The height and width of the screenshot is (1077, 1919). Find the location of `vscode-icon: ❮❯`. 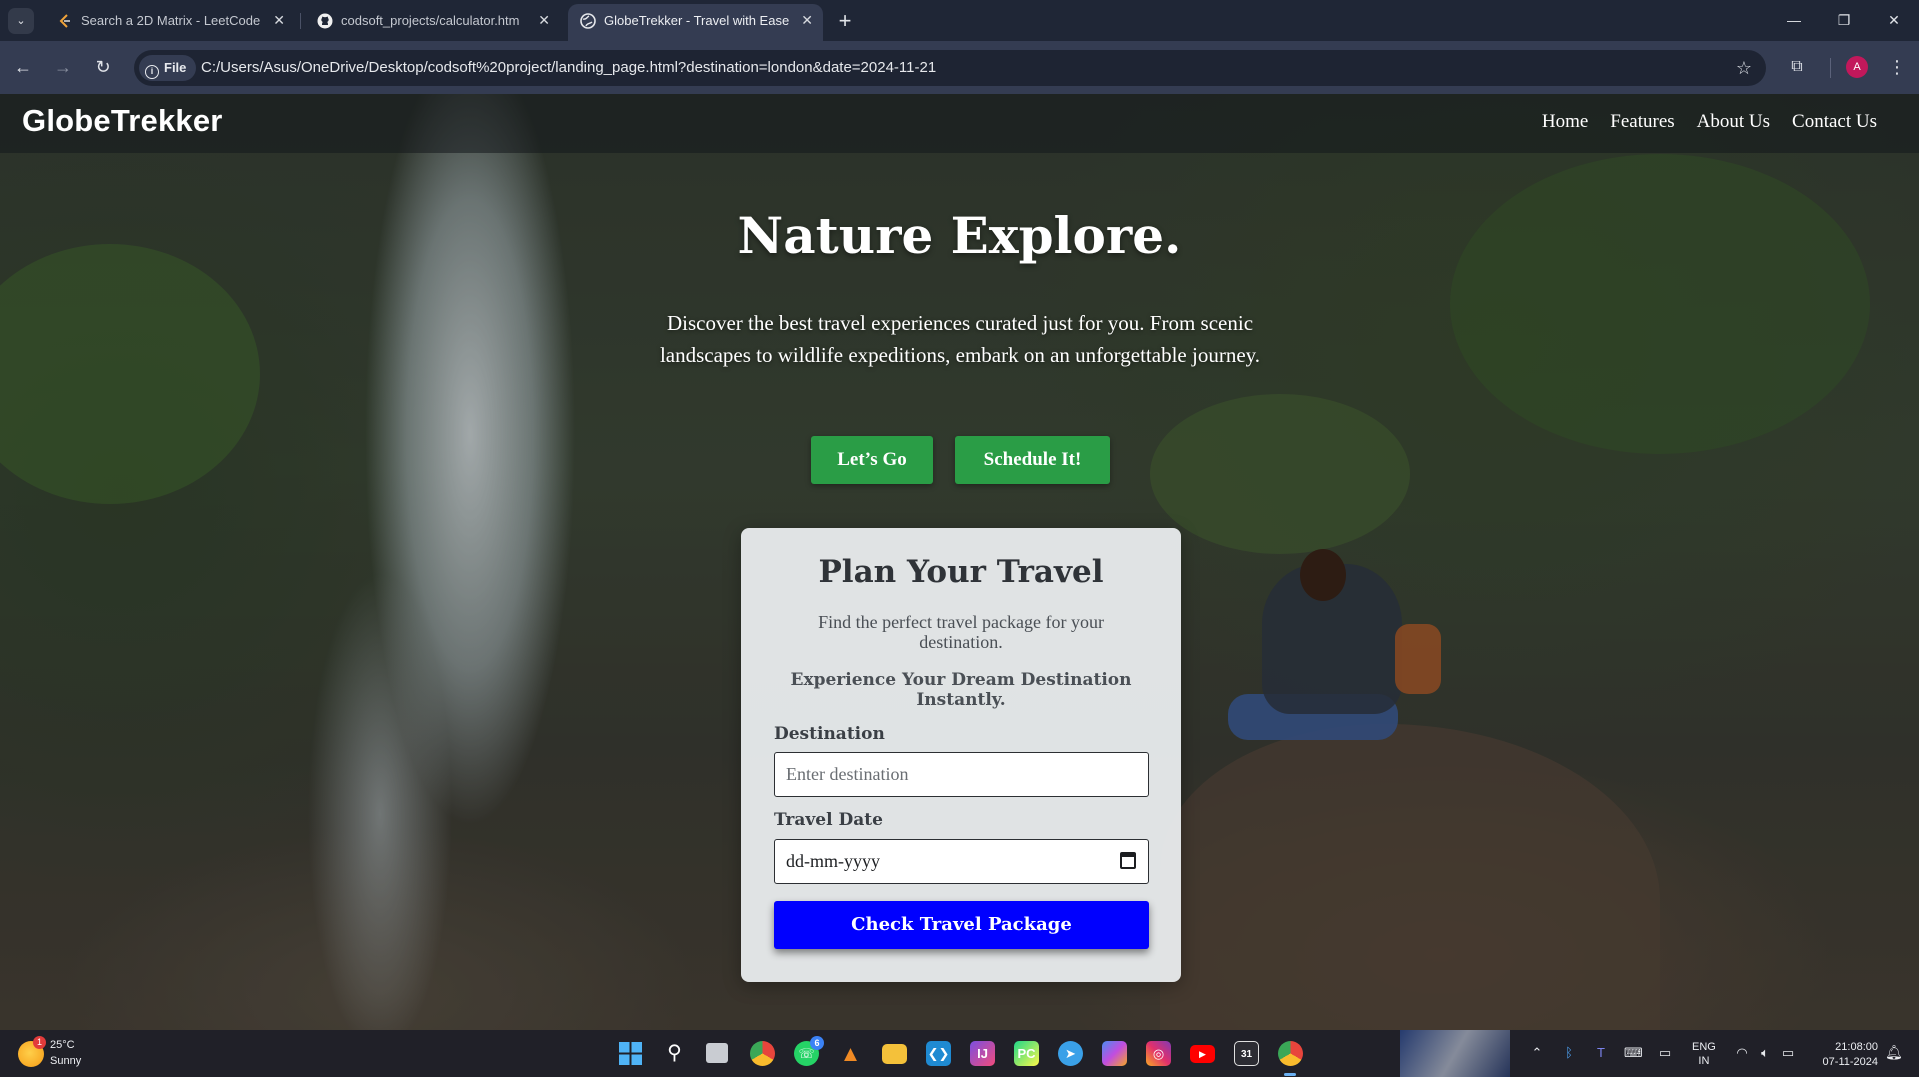

vscode-icon: ❮❯ is located at coordinates (938, 1053).